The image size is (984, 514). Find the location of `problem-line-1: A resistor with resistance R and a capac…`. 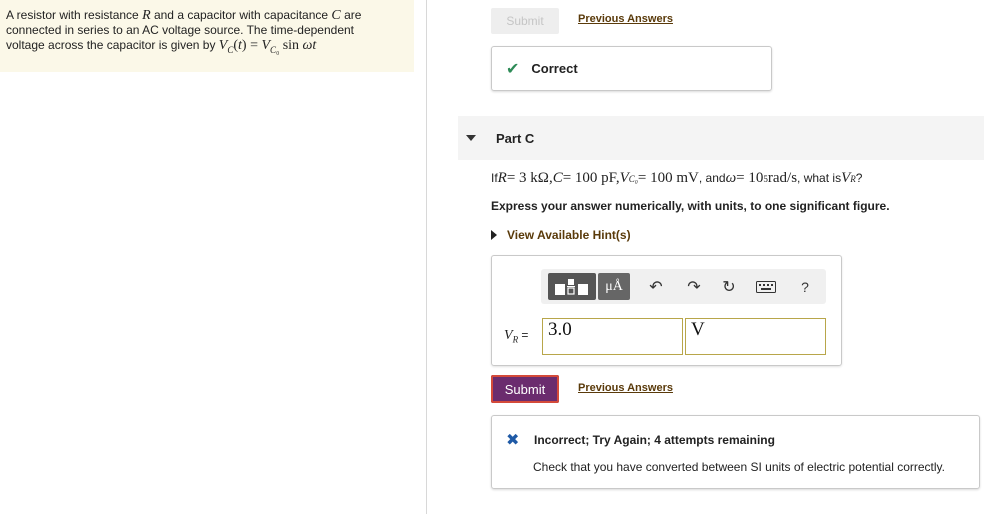

problem-line-1: A resistor with resistance R and a capac… is located at coordinates (184, 15).